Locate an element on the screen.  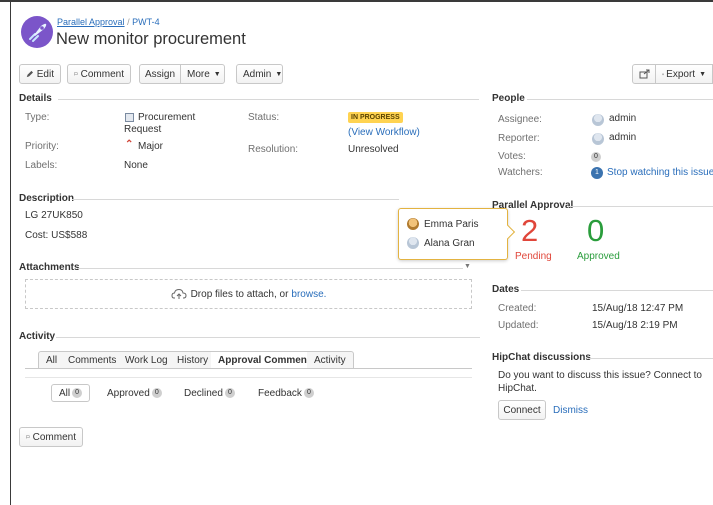
filter-approved-label: Approved is located at coordinates (128, 393).